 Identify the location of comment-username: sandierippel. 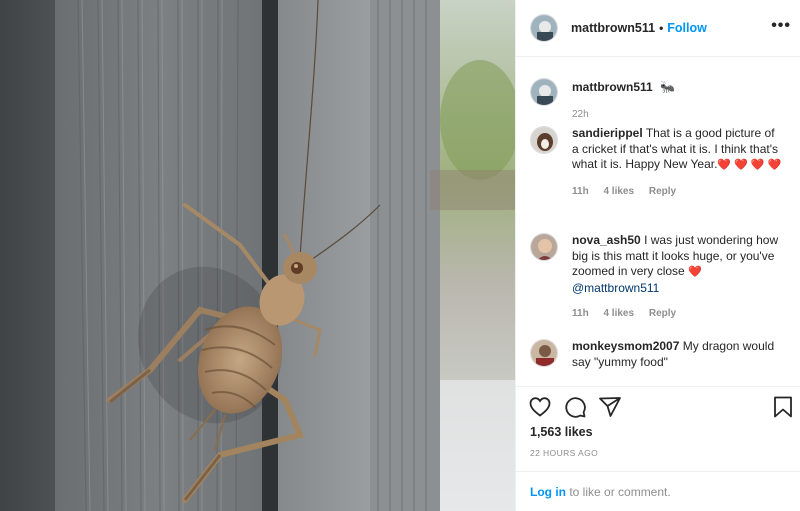
(607, 133).